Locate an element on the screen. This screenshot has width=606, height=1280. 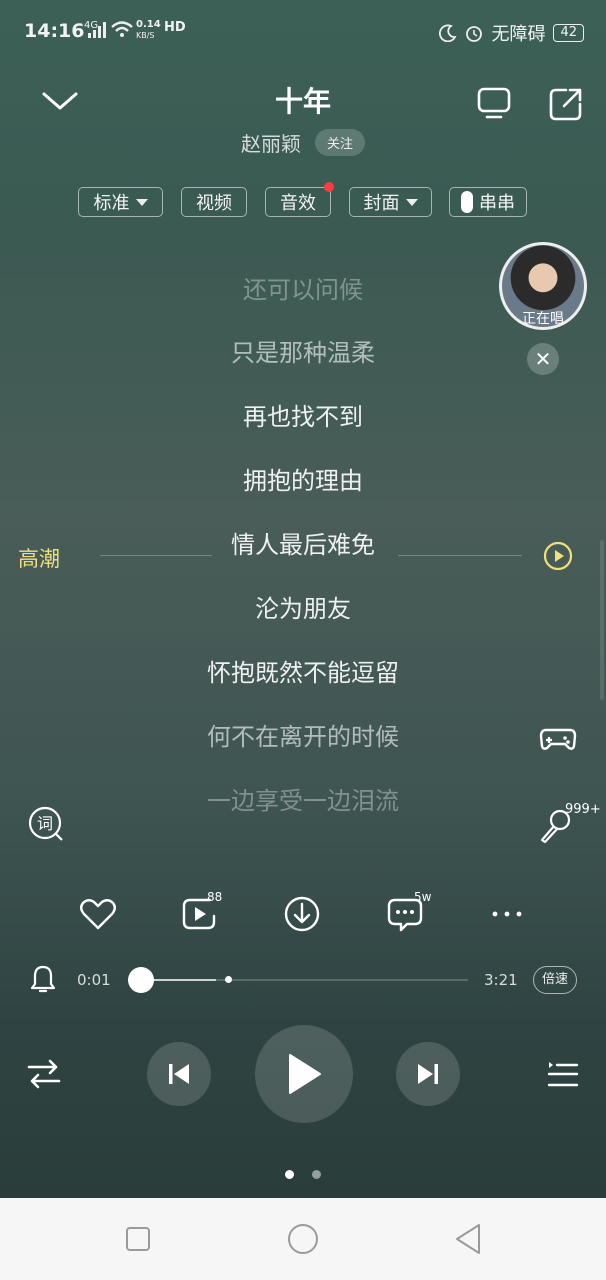
accessibility-label: 无障碍 is located at coordinates (518, 34).